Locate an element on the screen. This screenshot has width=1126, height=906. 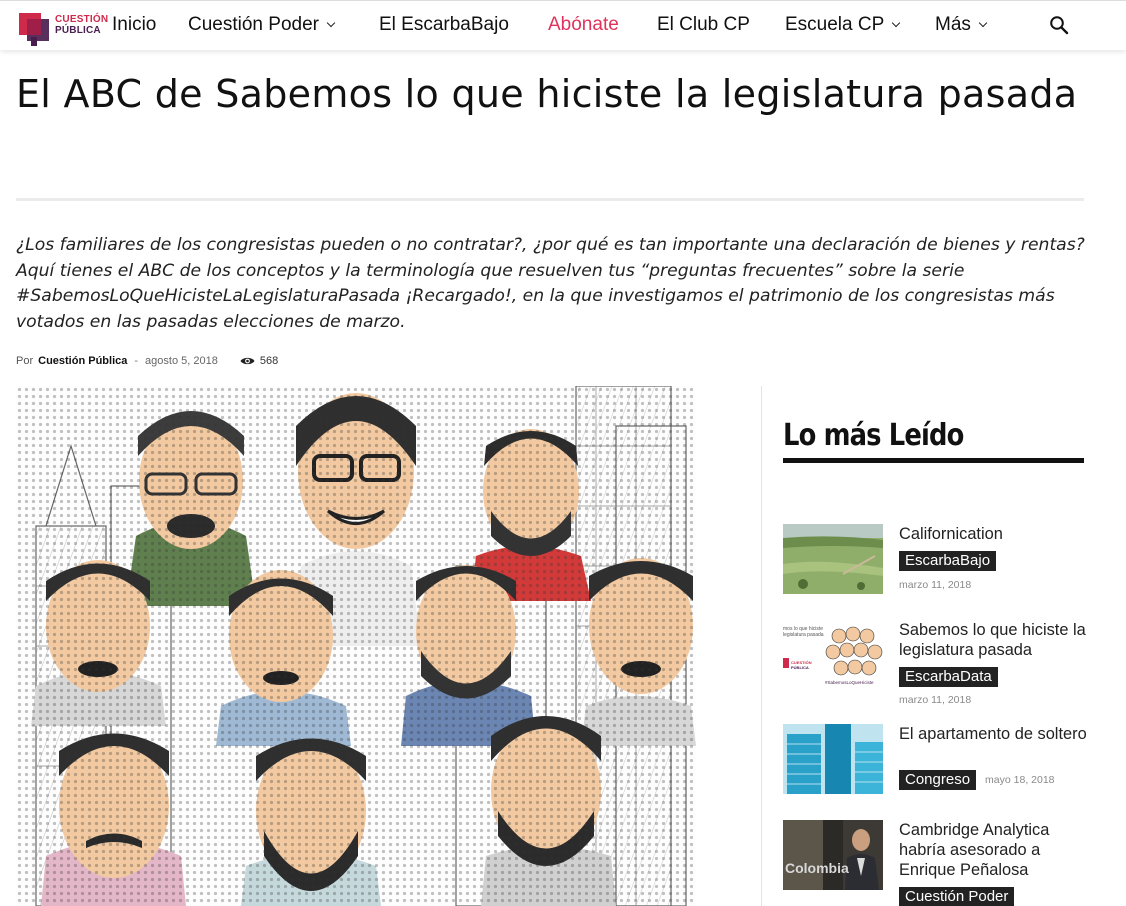
category-badge: EscarbaBajo is located at coordinates (948, 561).